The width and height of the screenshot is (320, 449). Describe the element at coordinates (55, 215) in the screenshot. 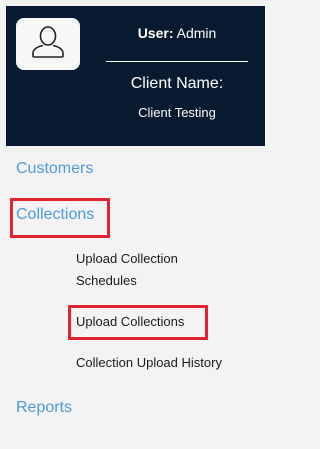

I see `nav-collections: Collections` at that location.